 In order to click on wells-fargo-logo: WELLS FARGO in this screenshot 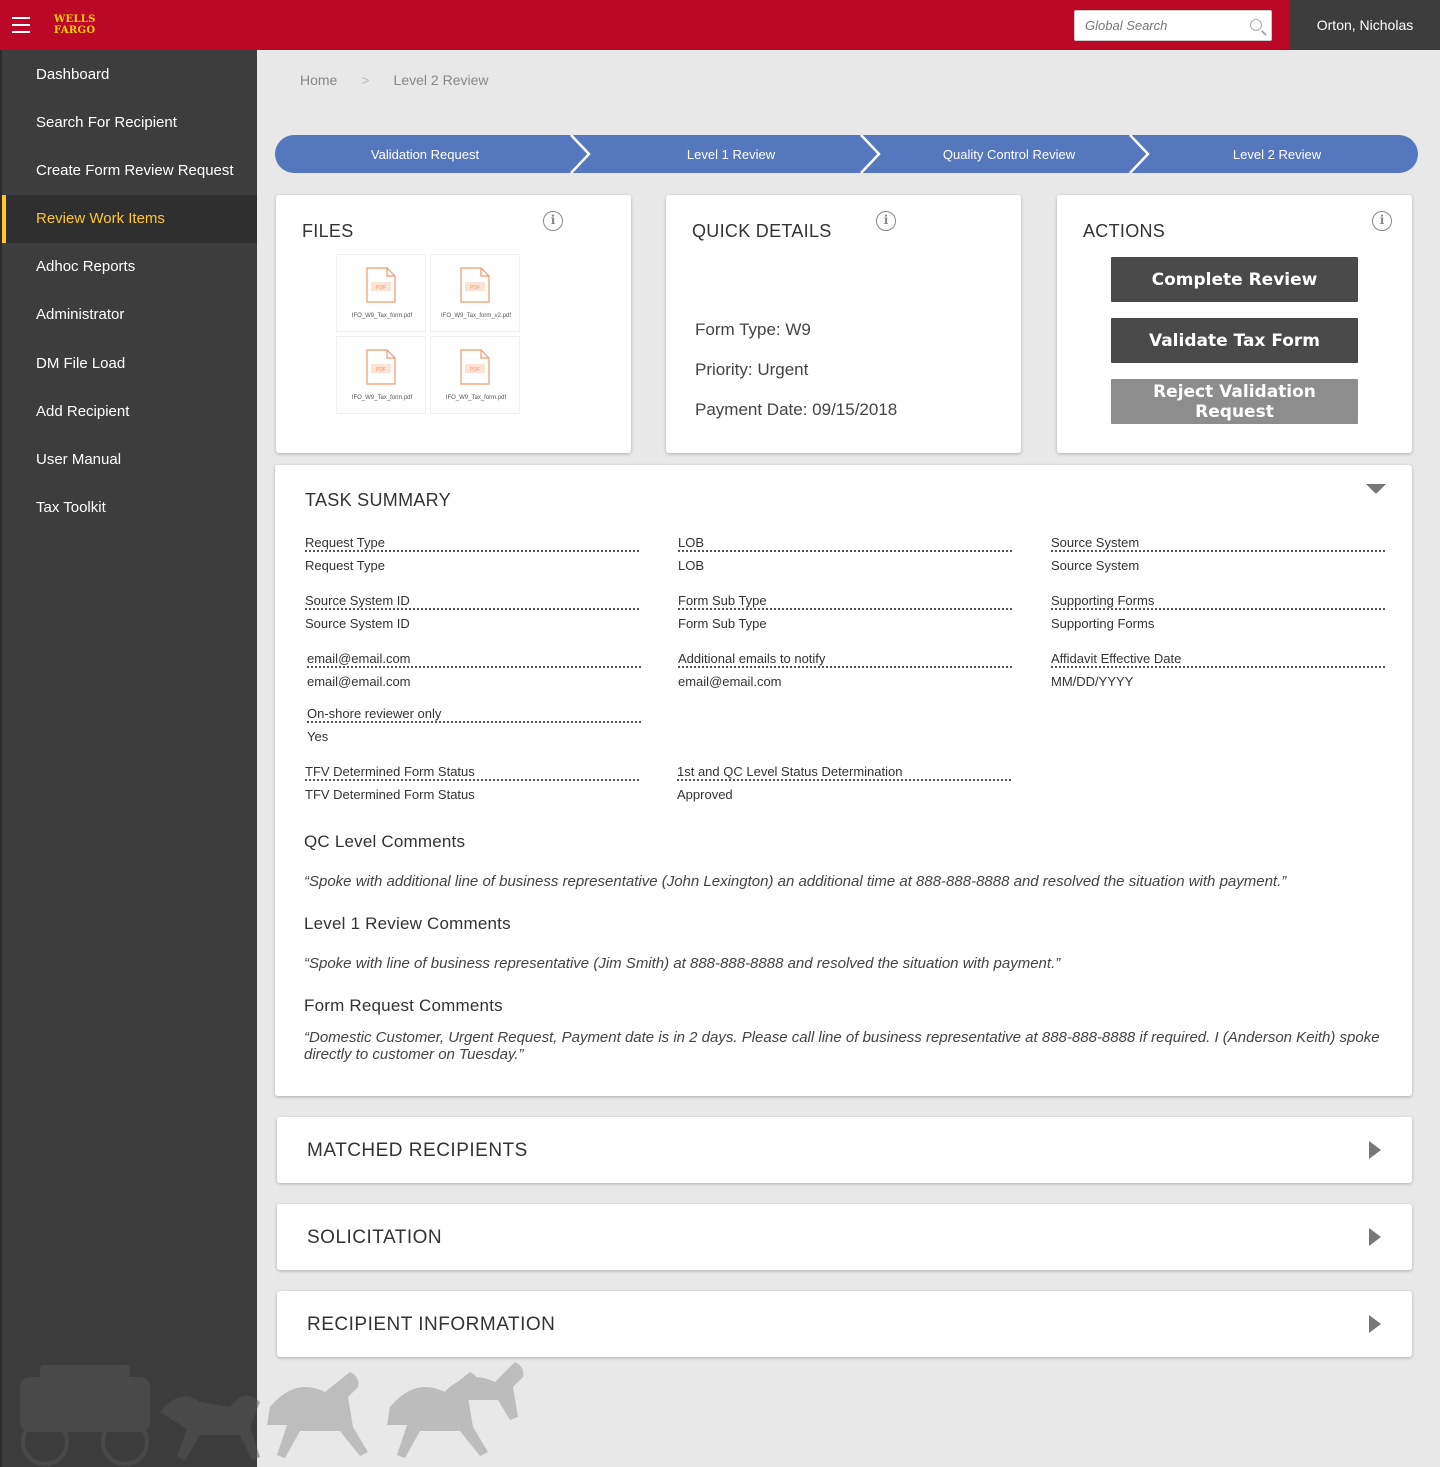, I will do `click(75, 25)`.